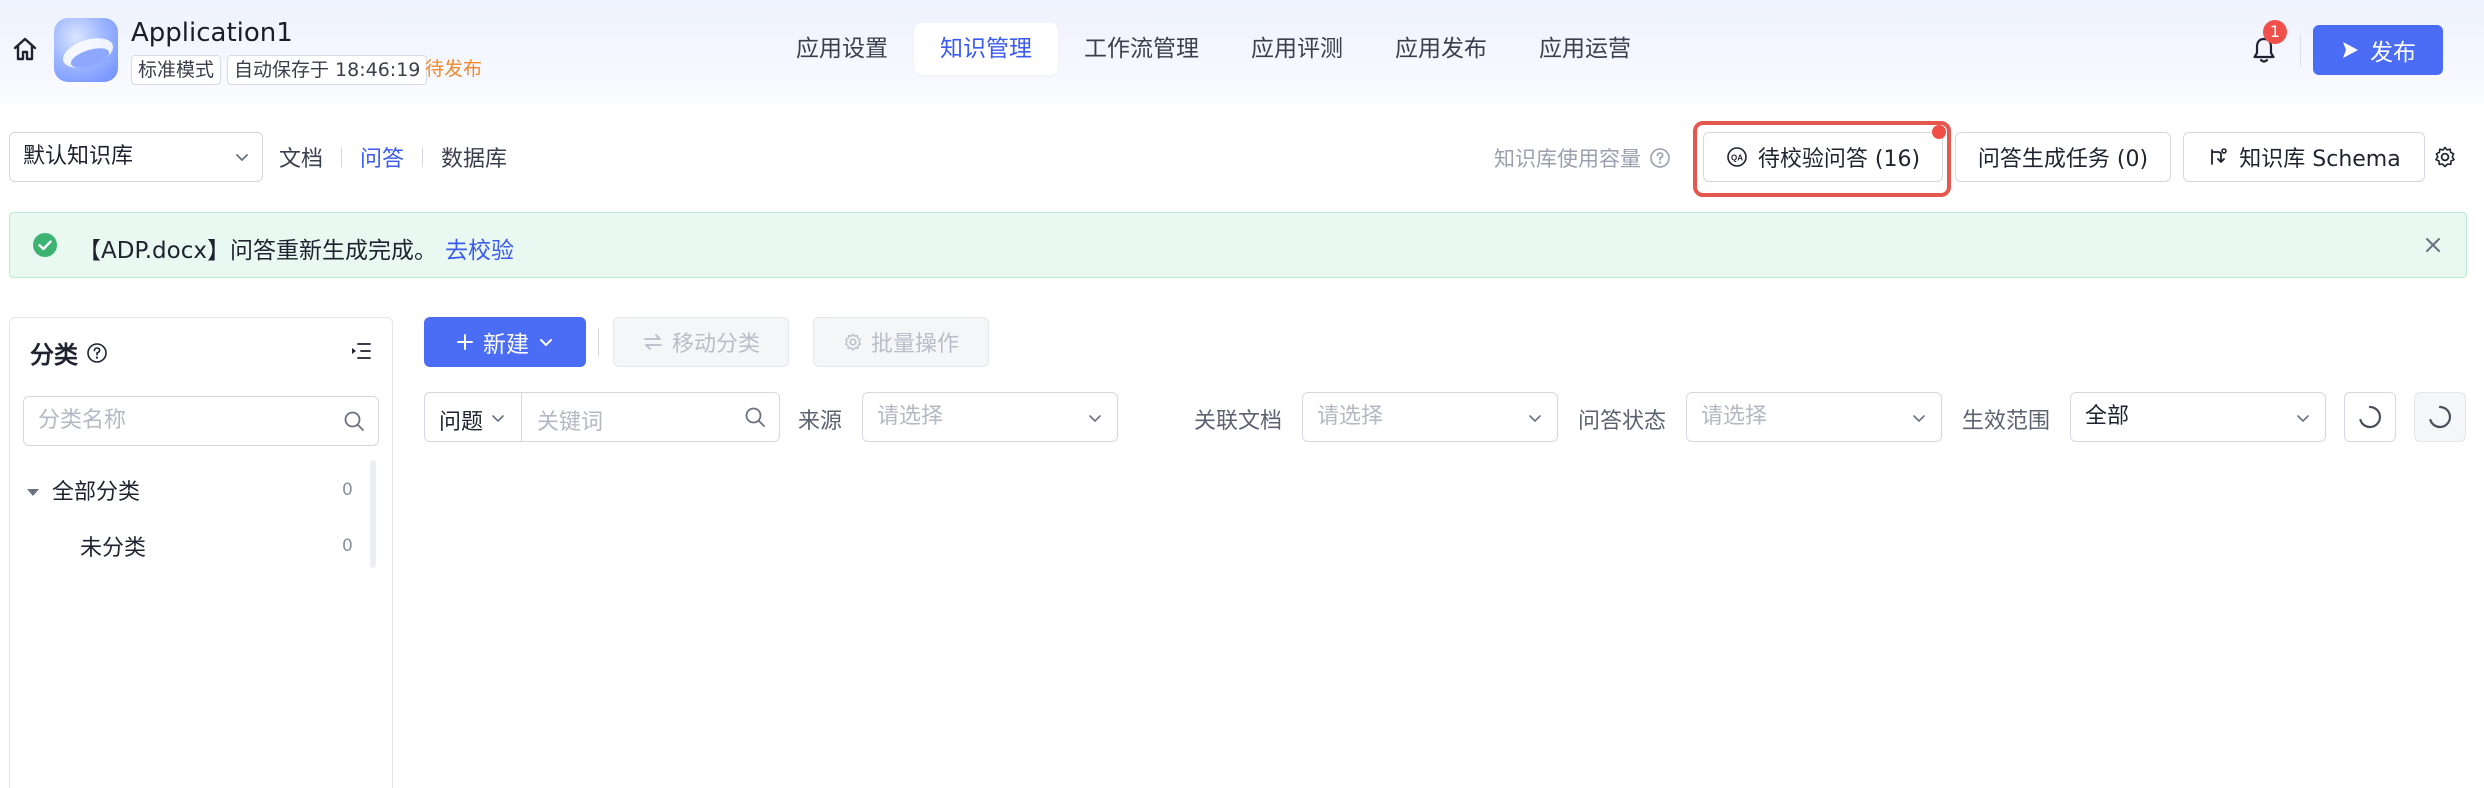 The width and height of the screenshot is (2484, 788). Describe the element at coordinates (2107, 416) in the screenshot. I see `effective-scope-value: 全部` at that location.